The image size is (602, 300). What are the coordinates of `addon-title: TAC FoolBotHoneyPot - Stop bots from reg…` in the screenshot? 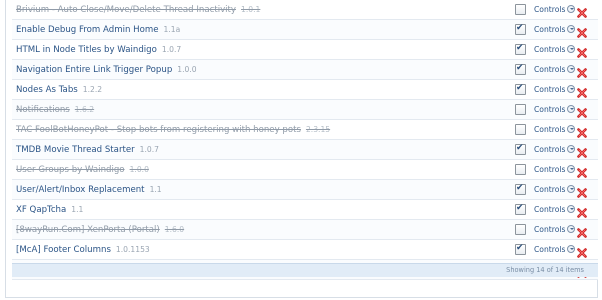 It's located at (158, 130).